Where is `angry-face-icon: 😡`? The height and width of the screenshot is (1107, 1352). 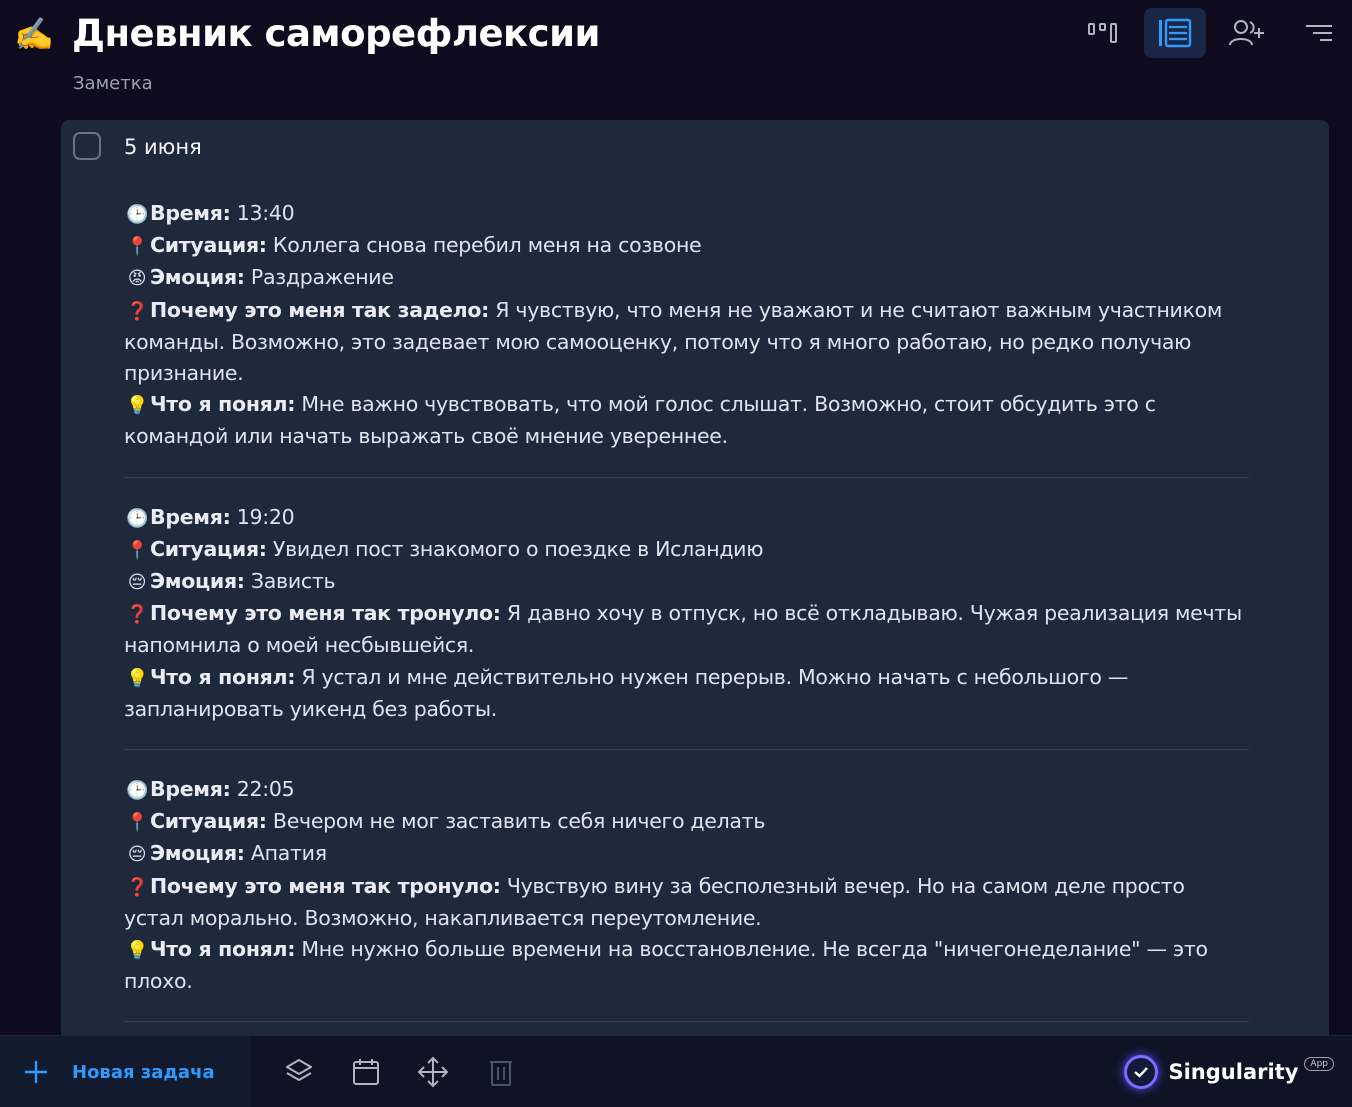
angry-face-icon: 😡 is located at coordinates (137, 279).